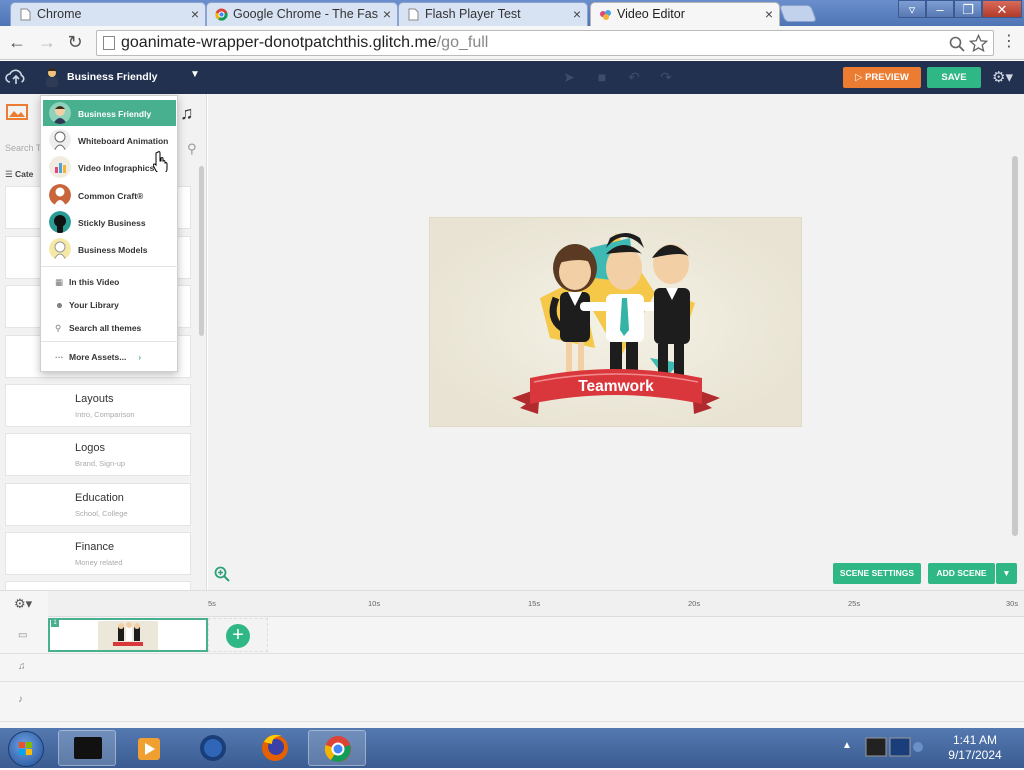 The height and width of the screenshot is (770, 1024). What do you see at coordinates (98, 553) in the screenshot?
I see `category-card-finance: Finance Money related` at bounding box center [98, 553].